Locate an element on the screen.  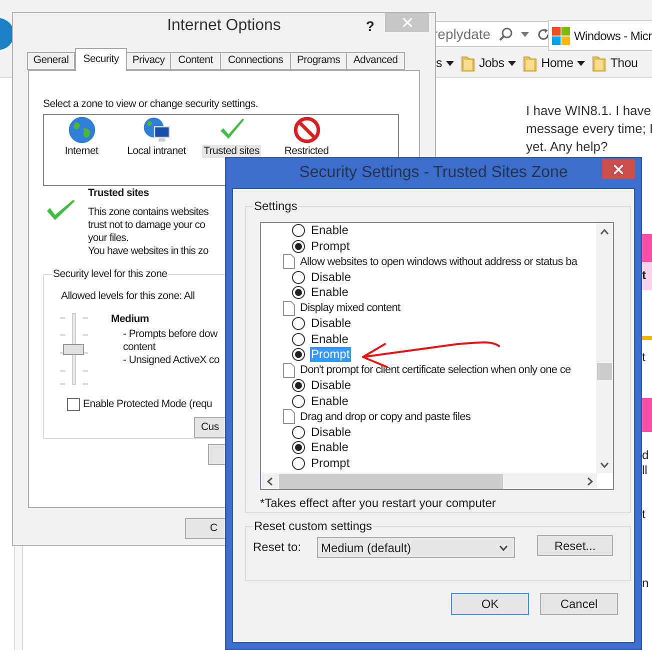
post-text: I have WIN8.1. I have is located at coordinates (589, 111).